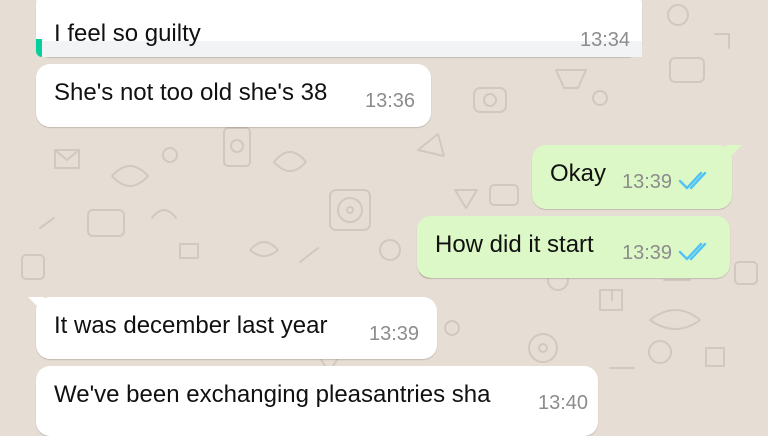 This screenshot has height=436, width=768. I want to click on message-incoming: It was december last year 13:39, so click(232, 328).